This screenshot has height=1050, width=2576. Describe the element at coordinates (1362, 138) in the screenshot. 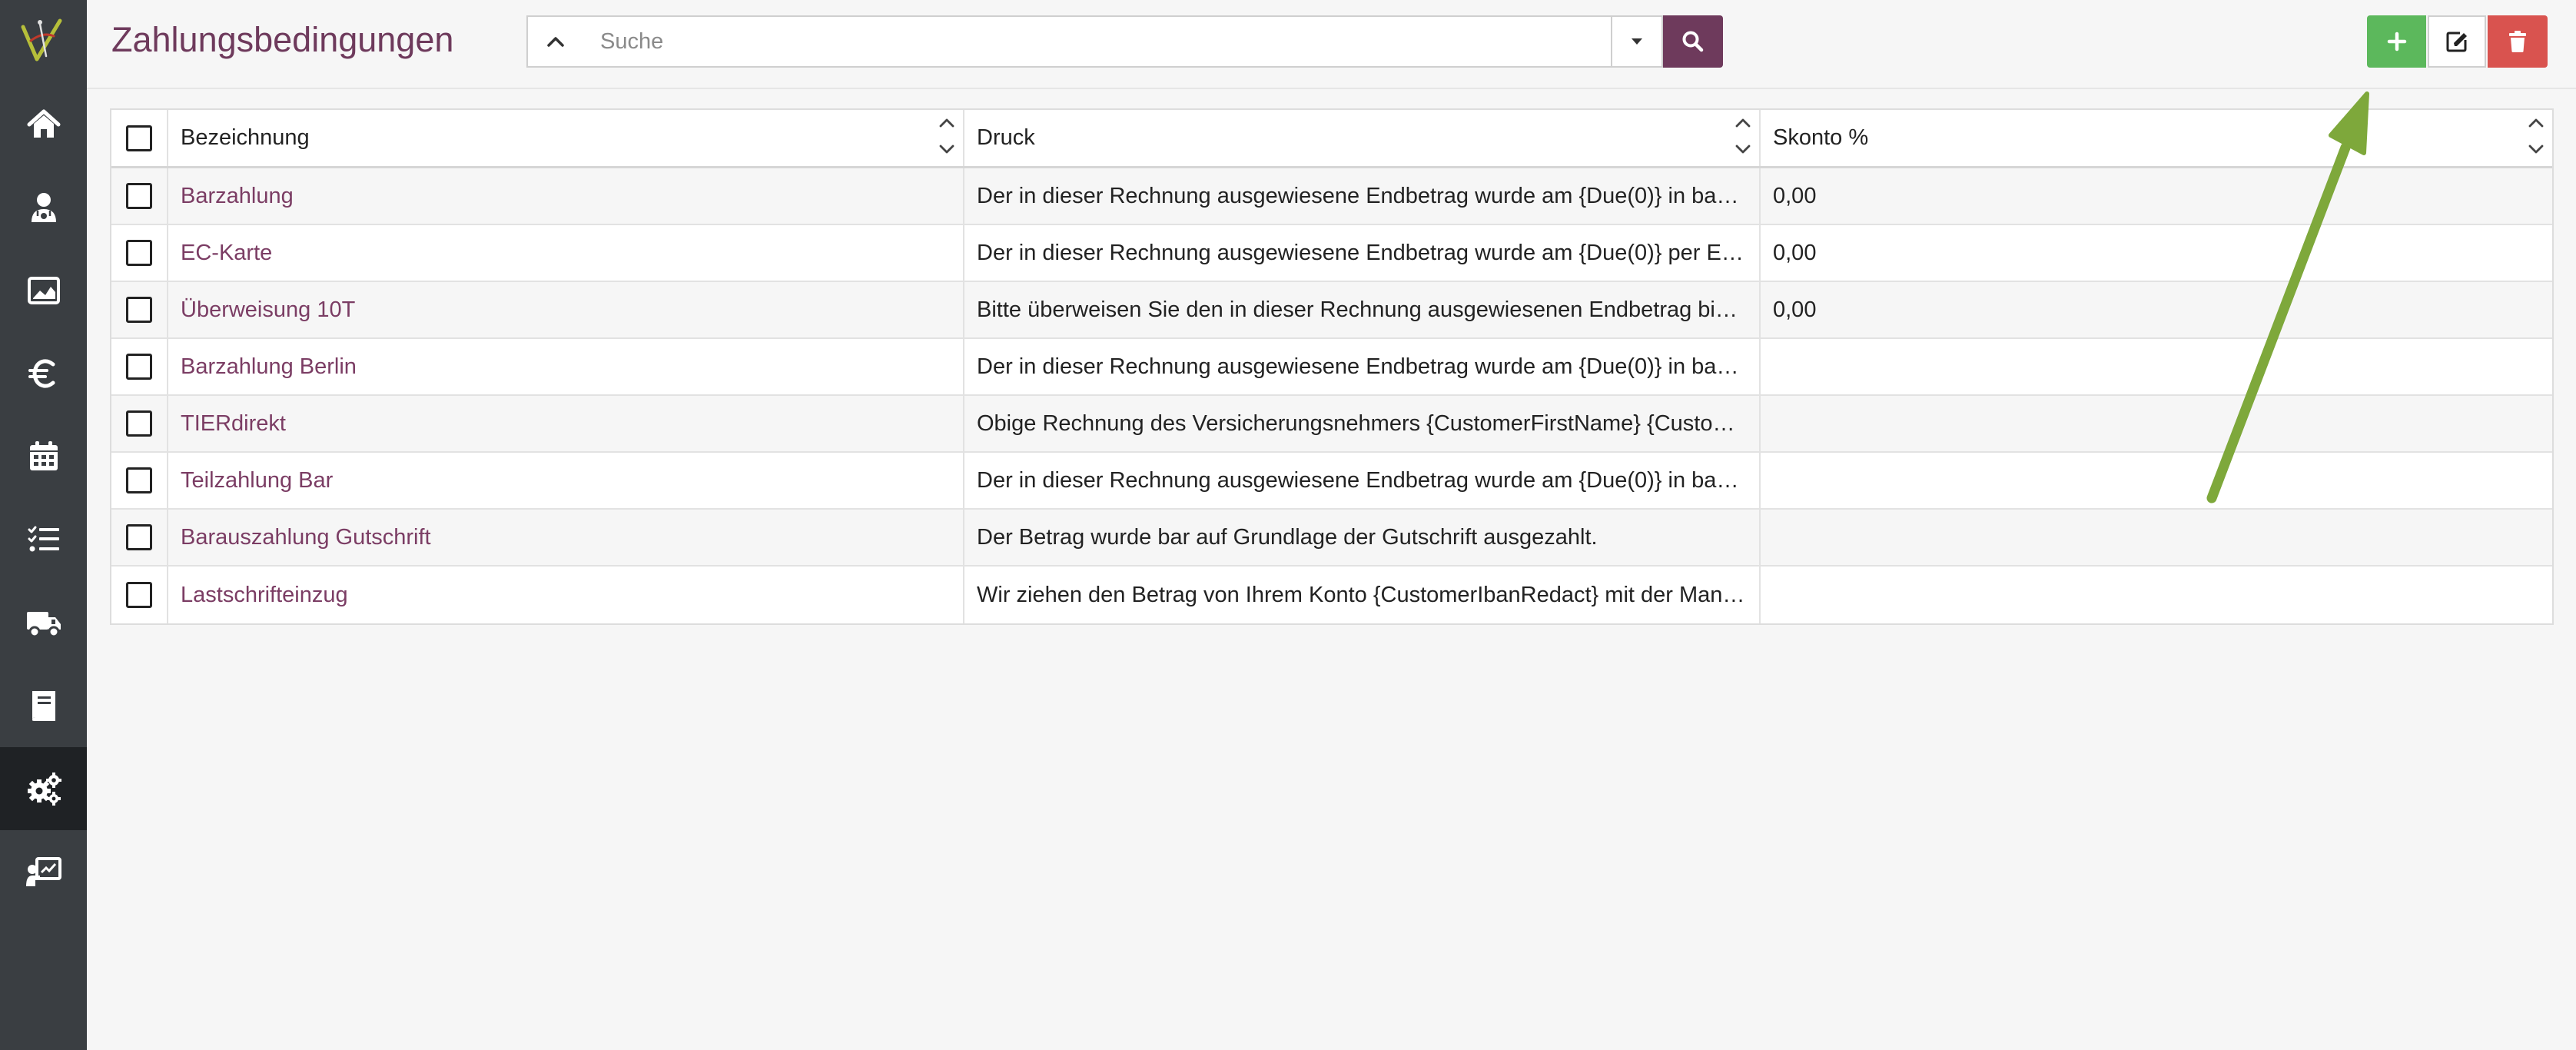

I see `column-header-druck: Druck` at that location.